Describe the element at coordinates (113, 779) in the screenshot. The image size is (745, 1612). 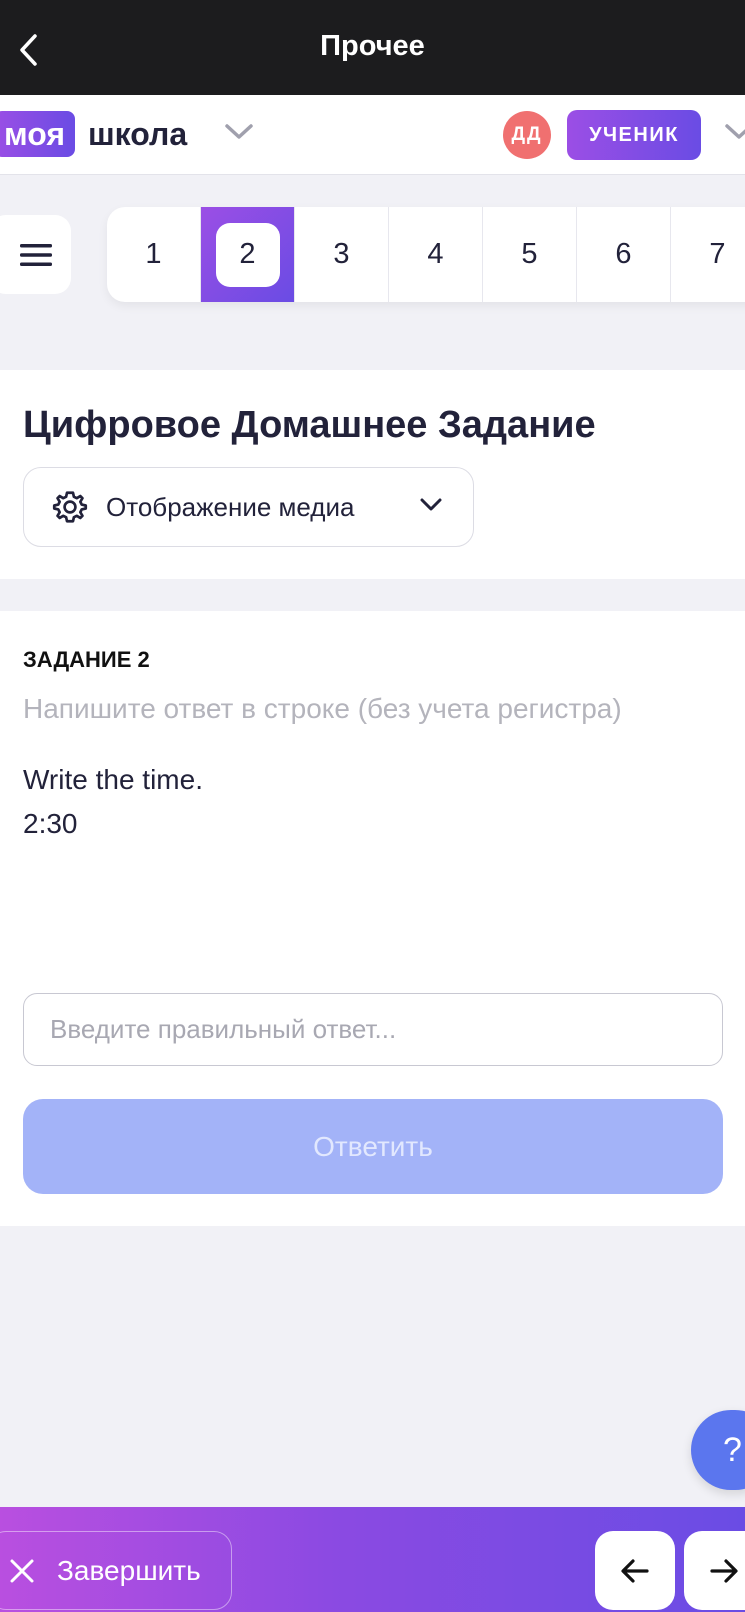
I see `task-question: Write the time.` at that location.